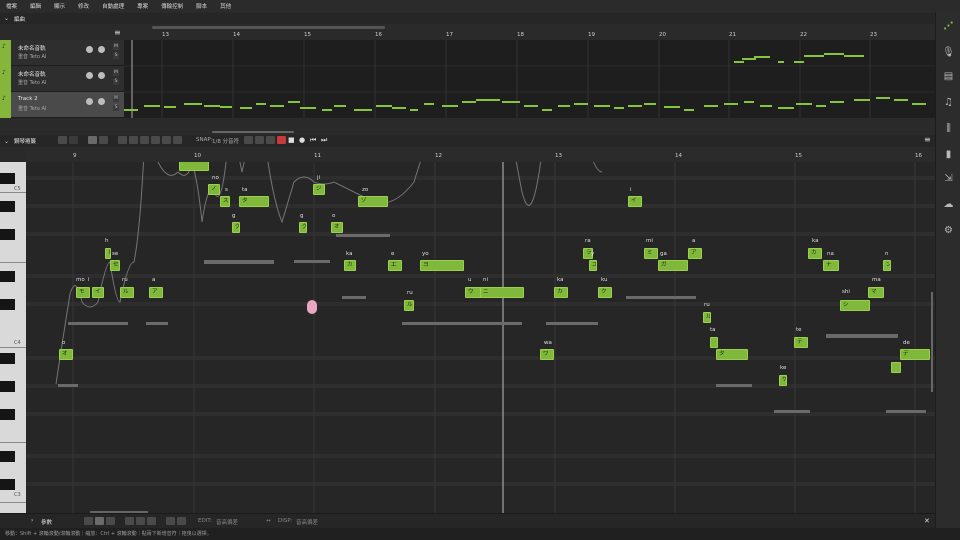  I want to click on expand-params-icon: ›, so click(32, 520).